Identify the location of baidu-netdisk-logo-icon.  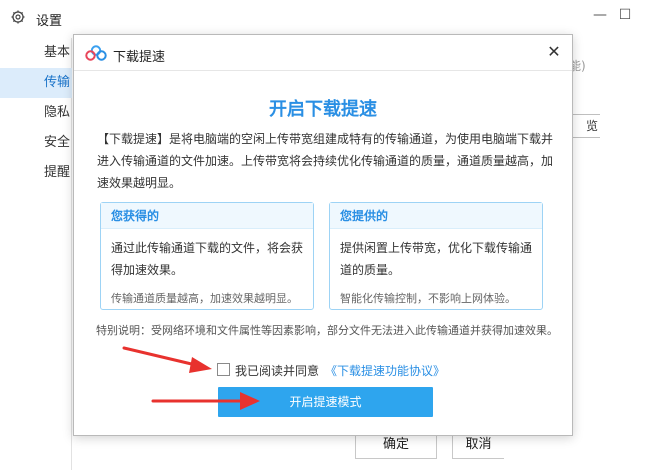
(96, 53).